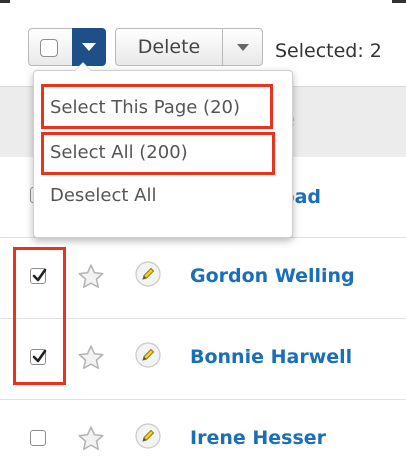 The height and width of the screenshot is (468, 406). Describe the element at coordinates (328, 51) in the screenshot. I see `selected-count: Selected: 2` at that location.